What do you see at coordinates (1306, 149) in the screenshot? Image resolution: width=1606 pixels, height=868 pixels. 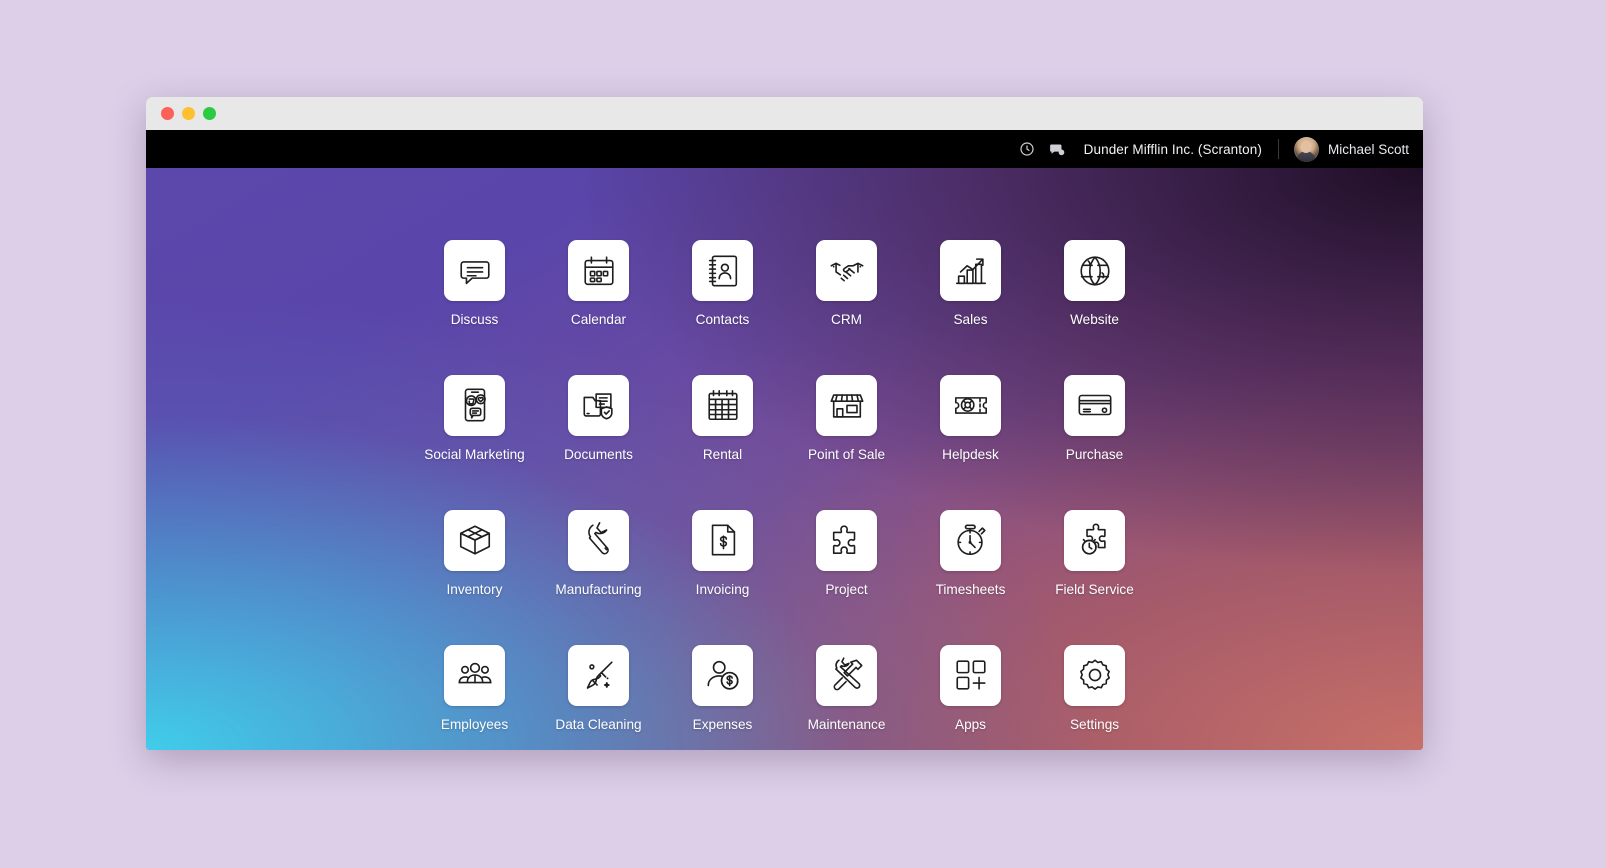 I see `avatar` at bounding box center [1306, 149].